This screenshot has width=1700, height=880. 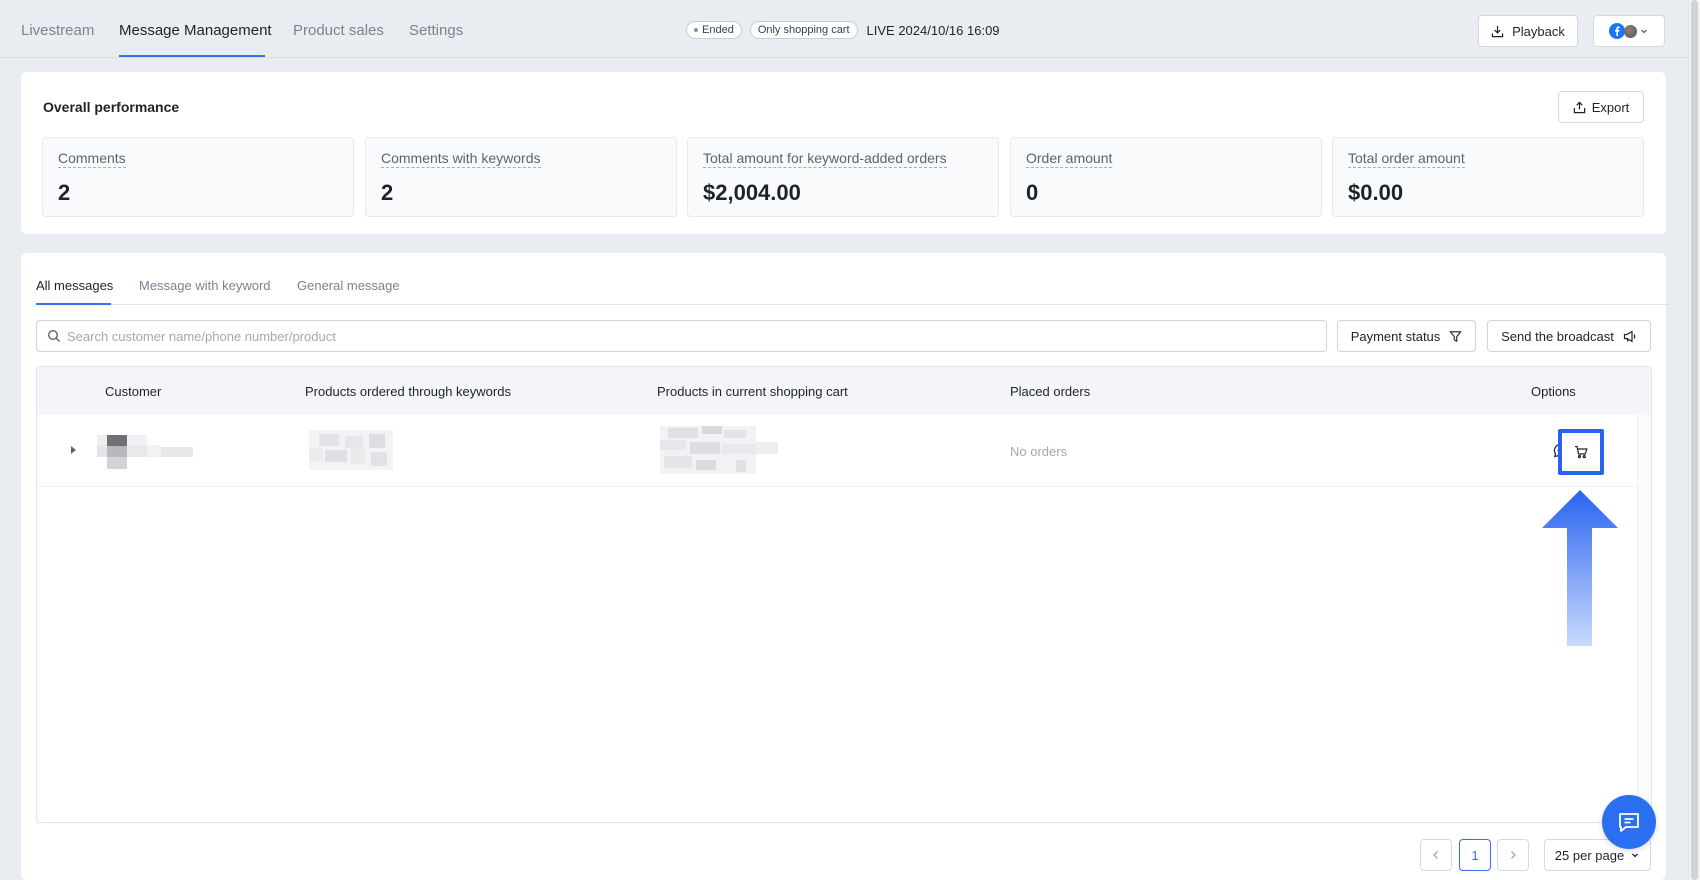 What do you see at coordinates (1050, 391) in the screenshot?
I see `column-header-placed-orders: Placed orders` at bounding box center [1050, 391].